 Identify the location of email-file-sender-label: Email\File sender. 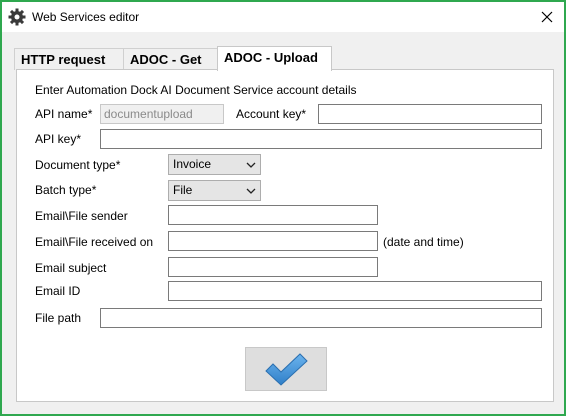
(81, 216).